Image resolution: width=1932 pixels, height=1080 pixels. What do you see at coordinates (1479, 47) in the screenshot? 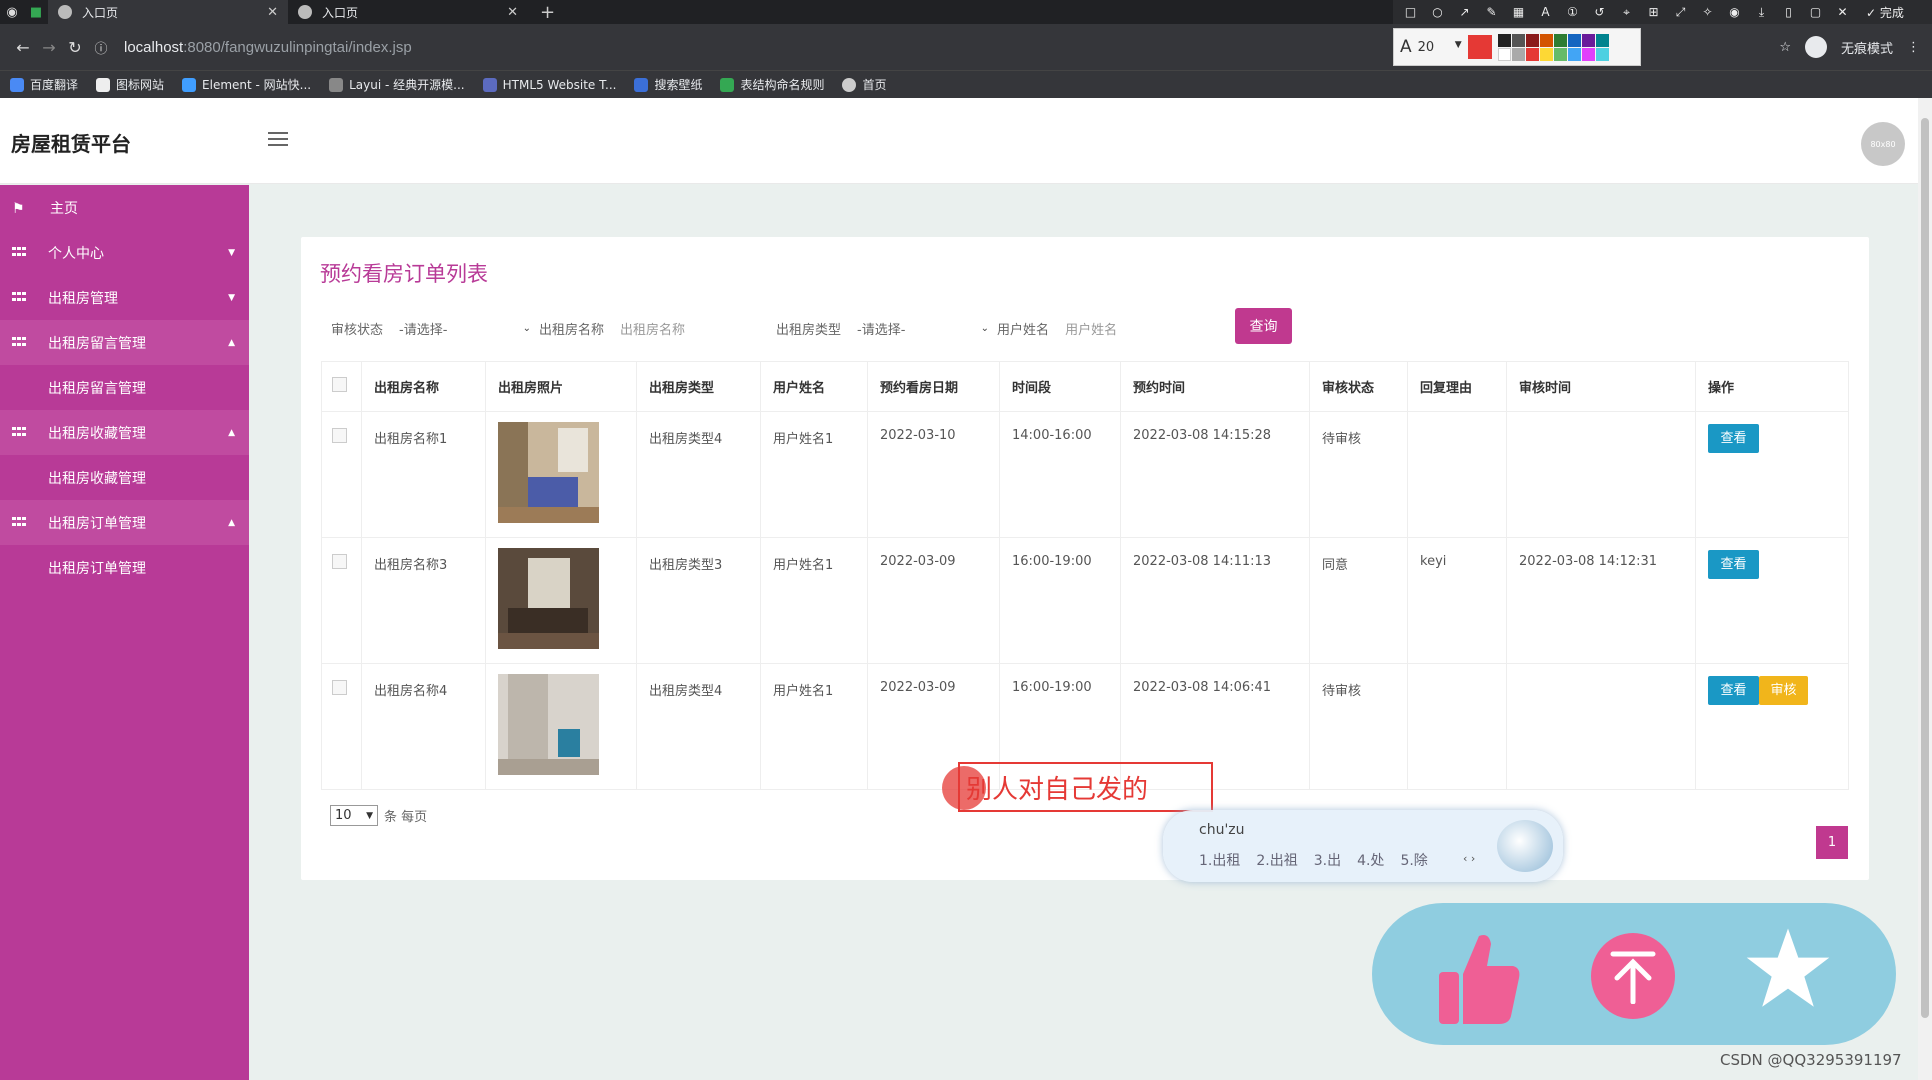
I see `current-color-swatch` at bounding box center [1479, 47].